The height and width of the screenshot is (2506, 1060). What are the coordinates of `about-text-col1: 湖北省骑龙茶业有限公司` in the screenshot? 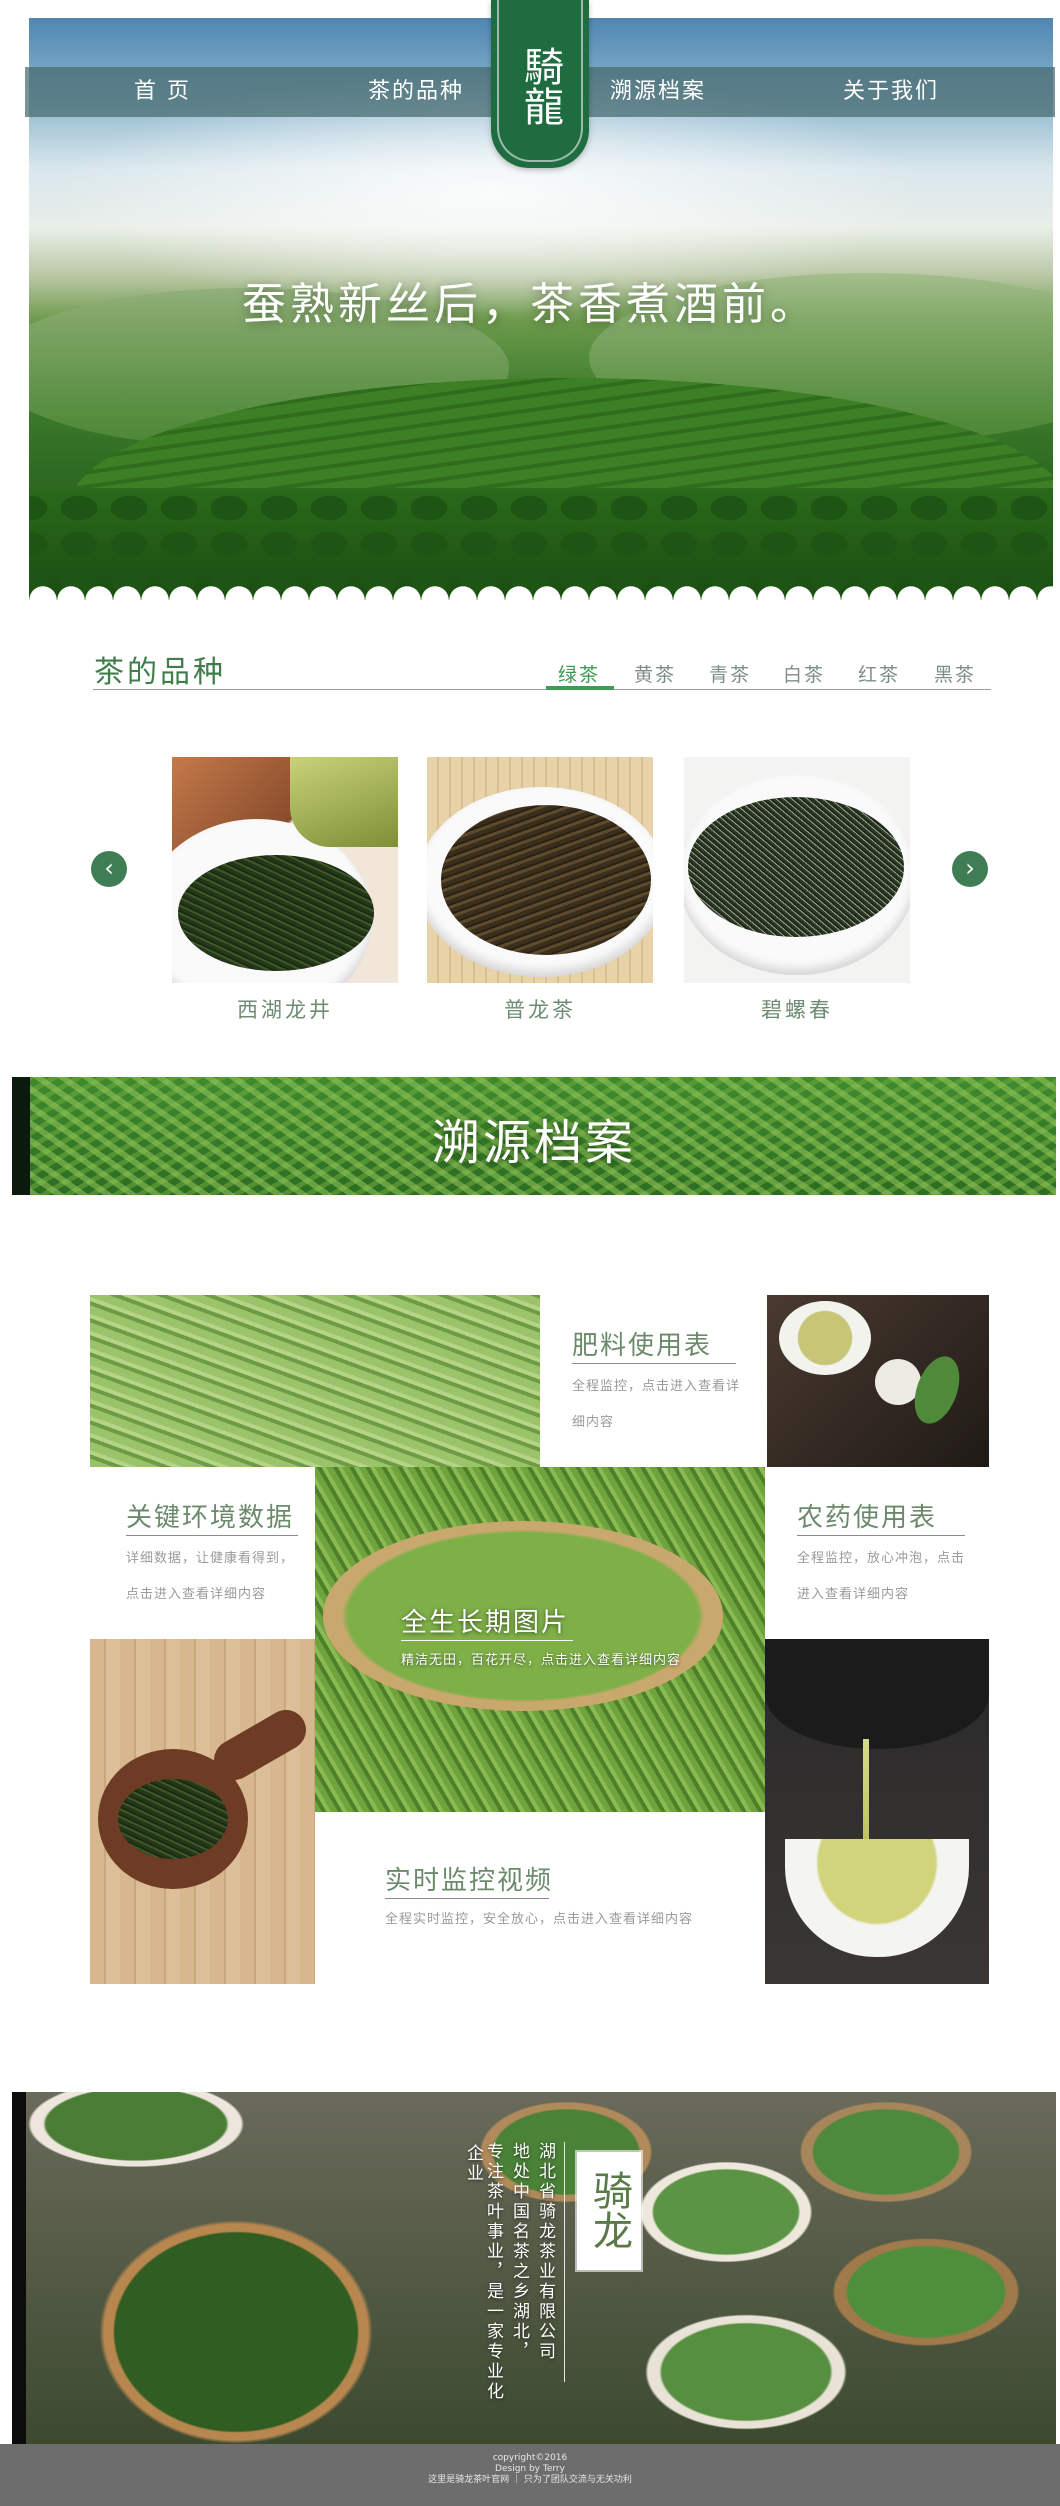 It's located at (545, 2252).